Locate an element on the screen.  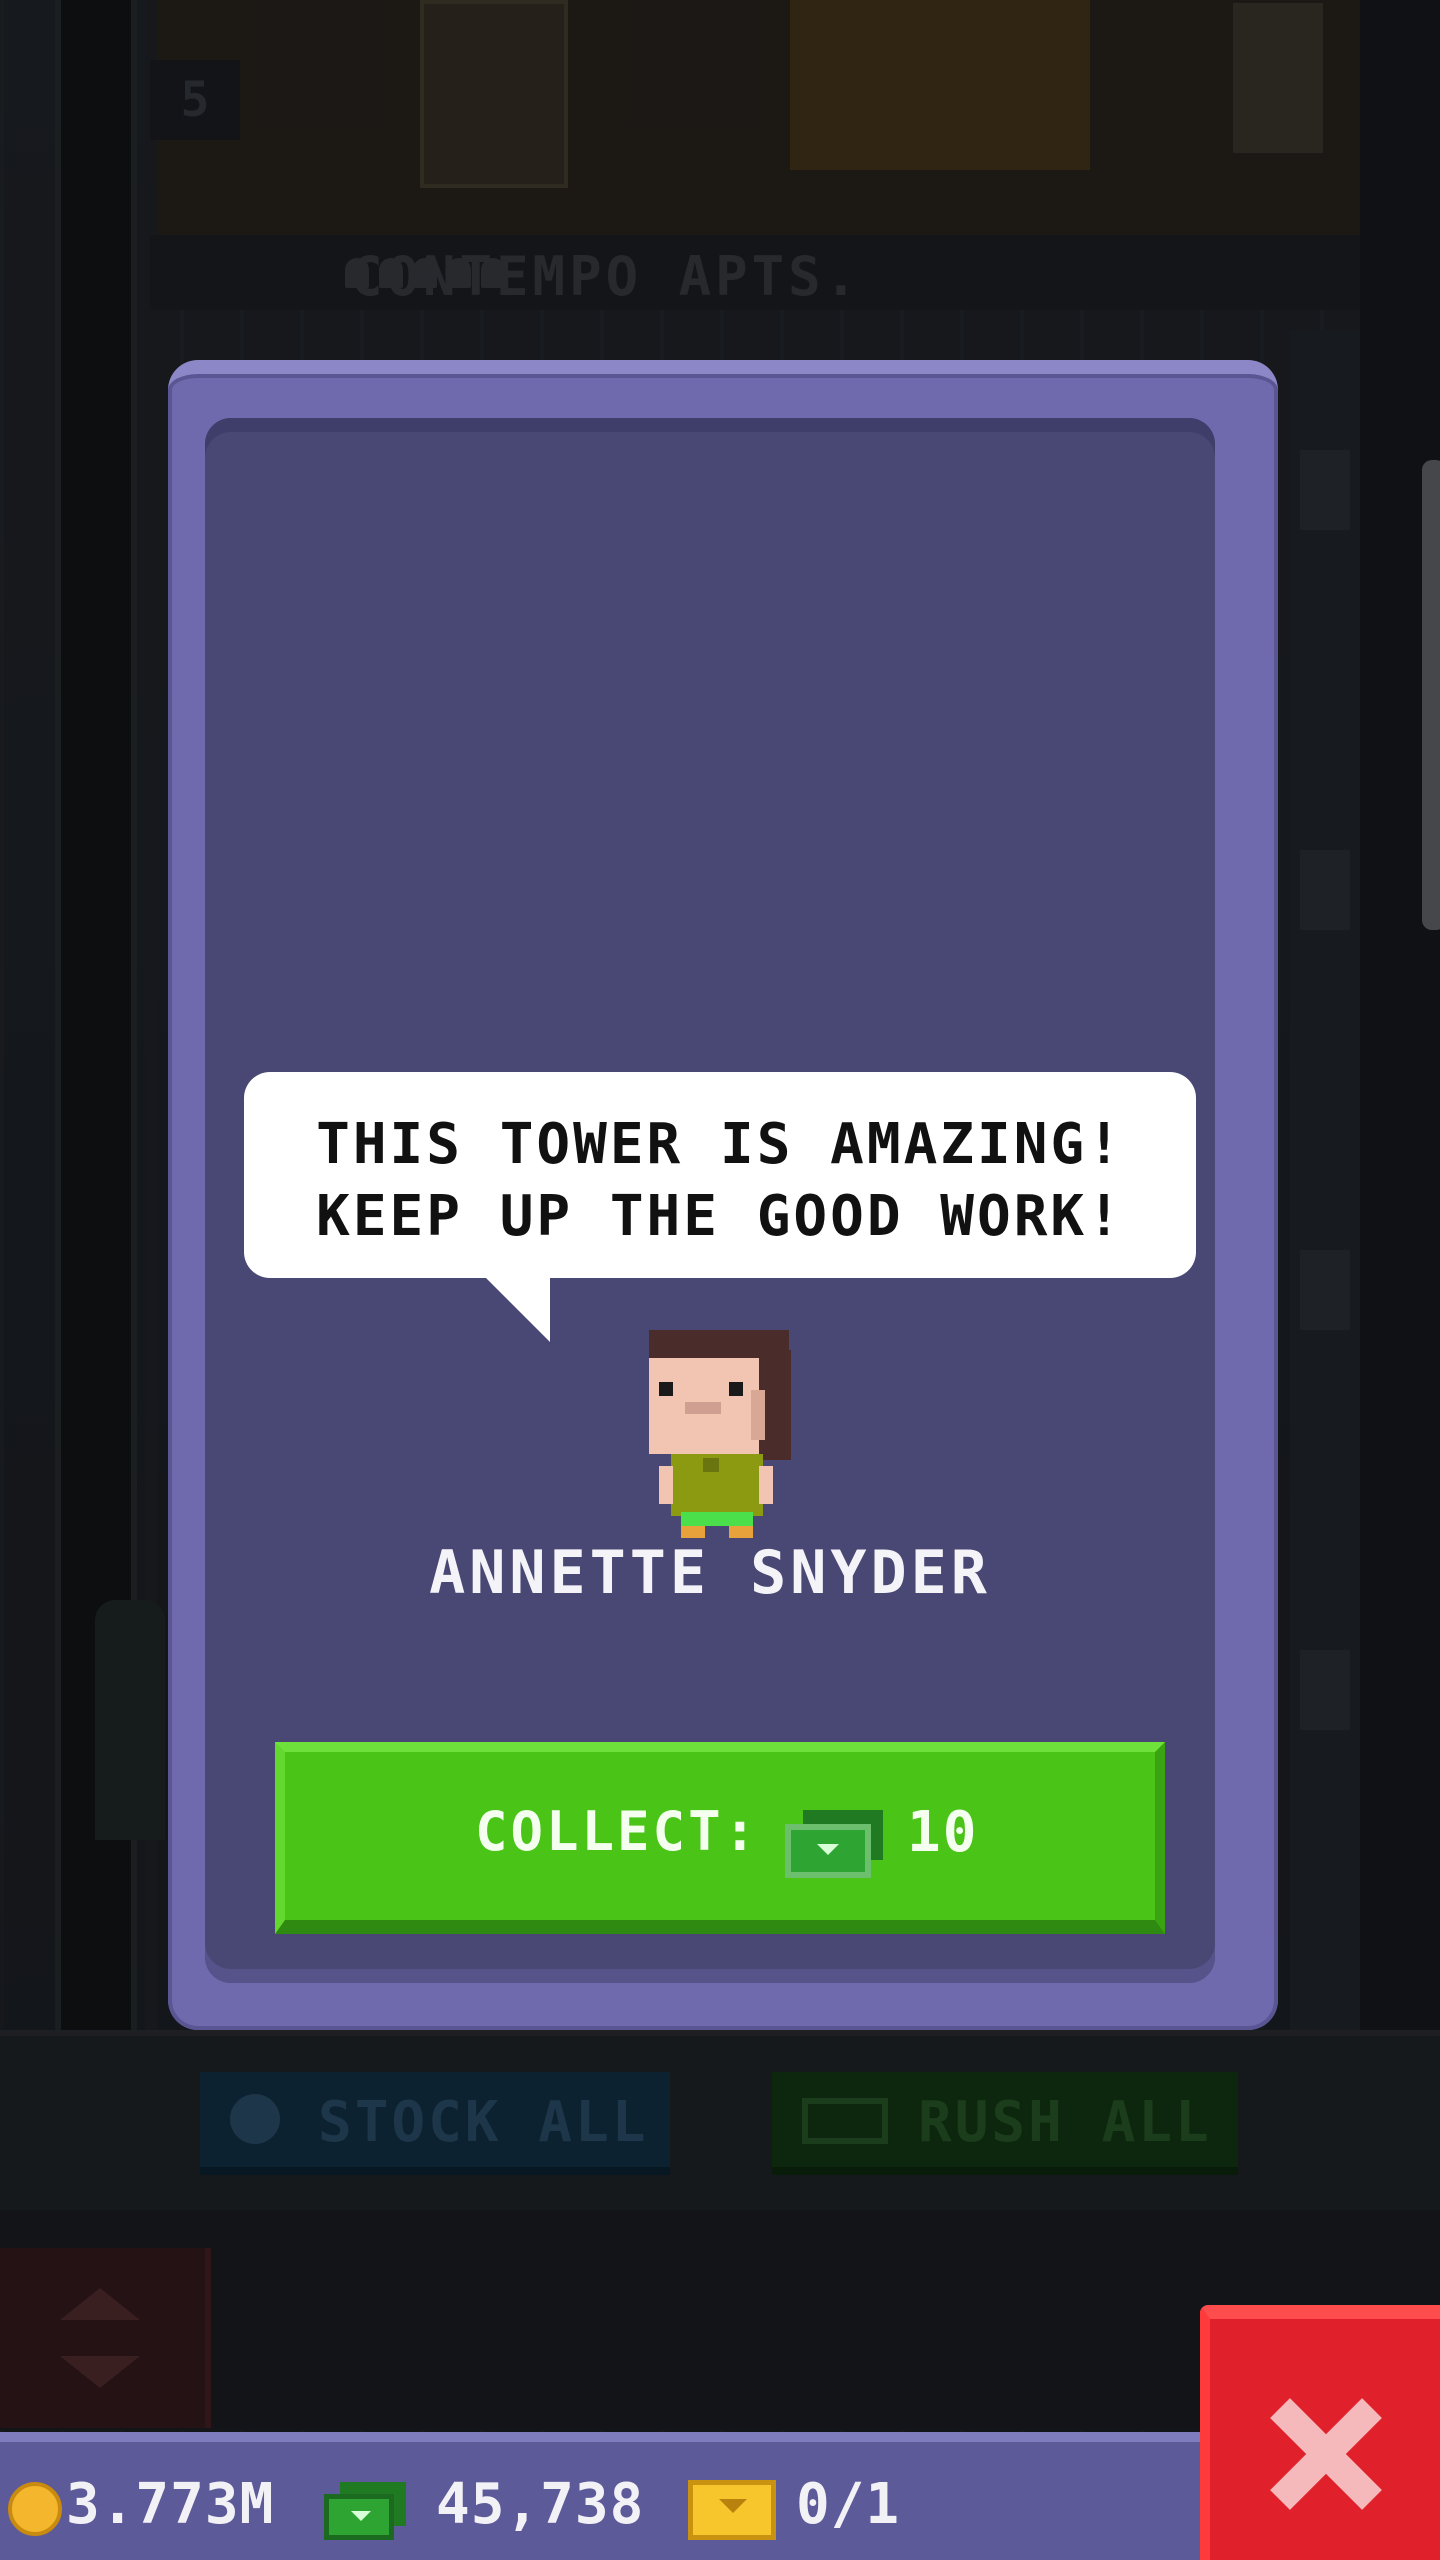
speech-line-2: KEEP UP THE GOOD WORK! is located at coordinates (720, 1216).